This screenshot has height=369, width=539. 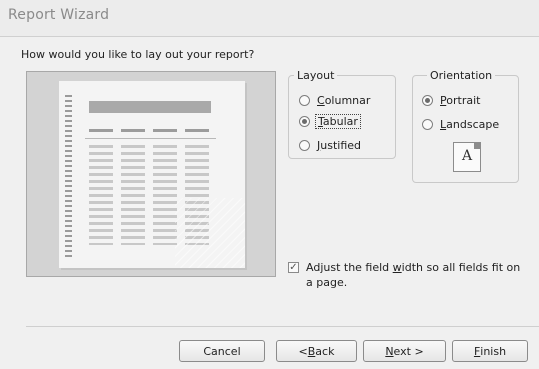 What do you see at coordinates (470, 124) in the screenshot?
I see `landscape-label: Landscape` at bounding box center [470, 124].